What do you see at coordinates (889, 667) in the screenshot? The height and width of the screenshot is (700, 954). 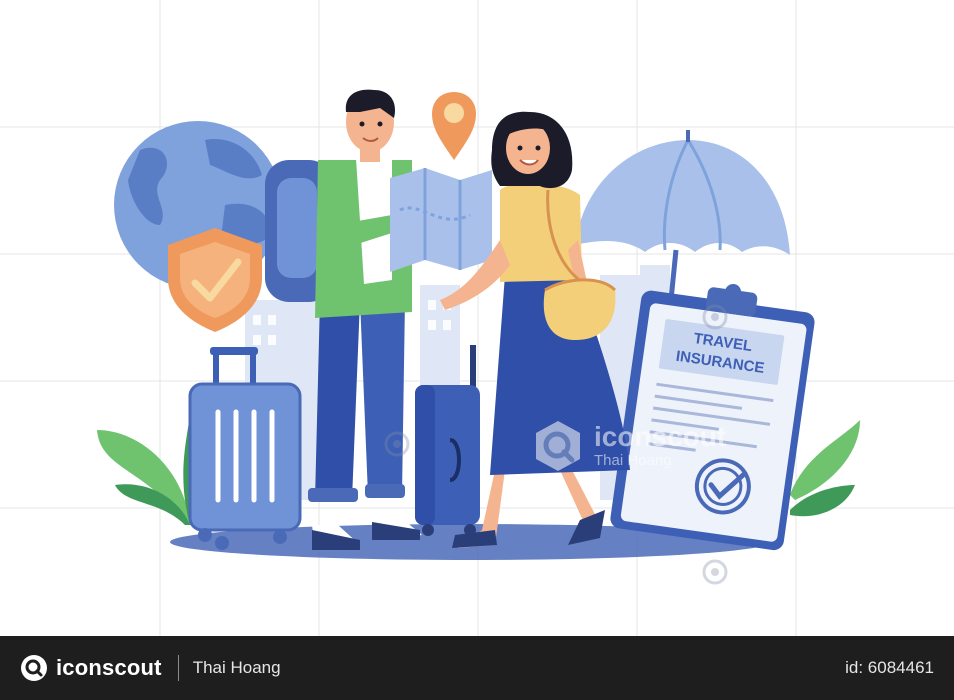 I see `footer-asset-id: id: 6084461` at bounding box center [889, 667].